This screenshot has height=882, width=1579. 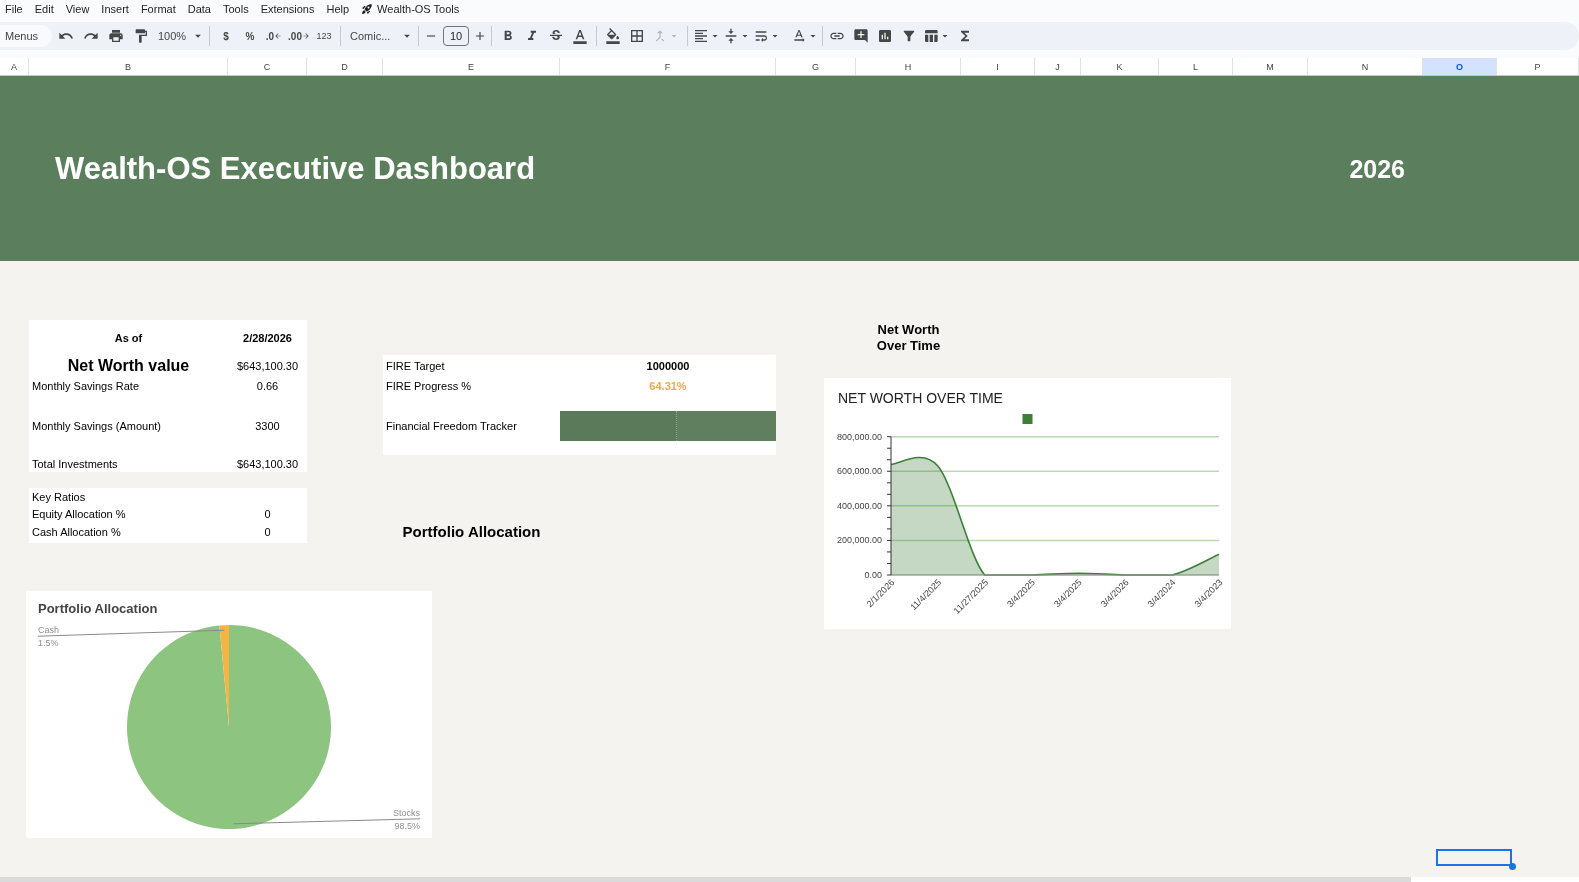 I want to click on metric-label: As of, so click(x=128, y=337).